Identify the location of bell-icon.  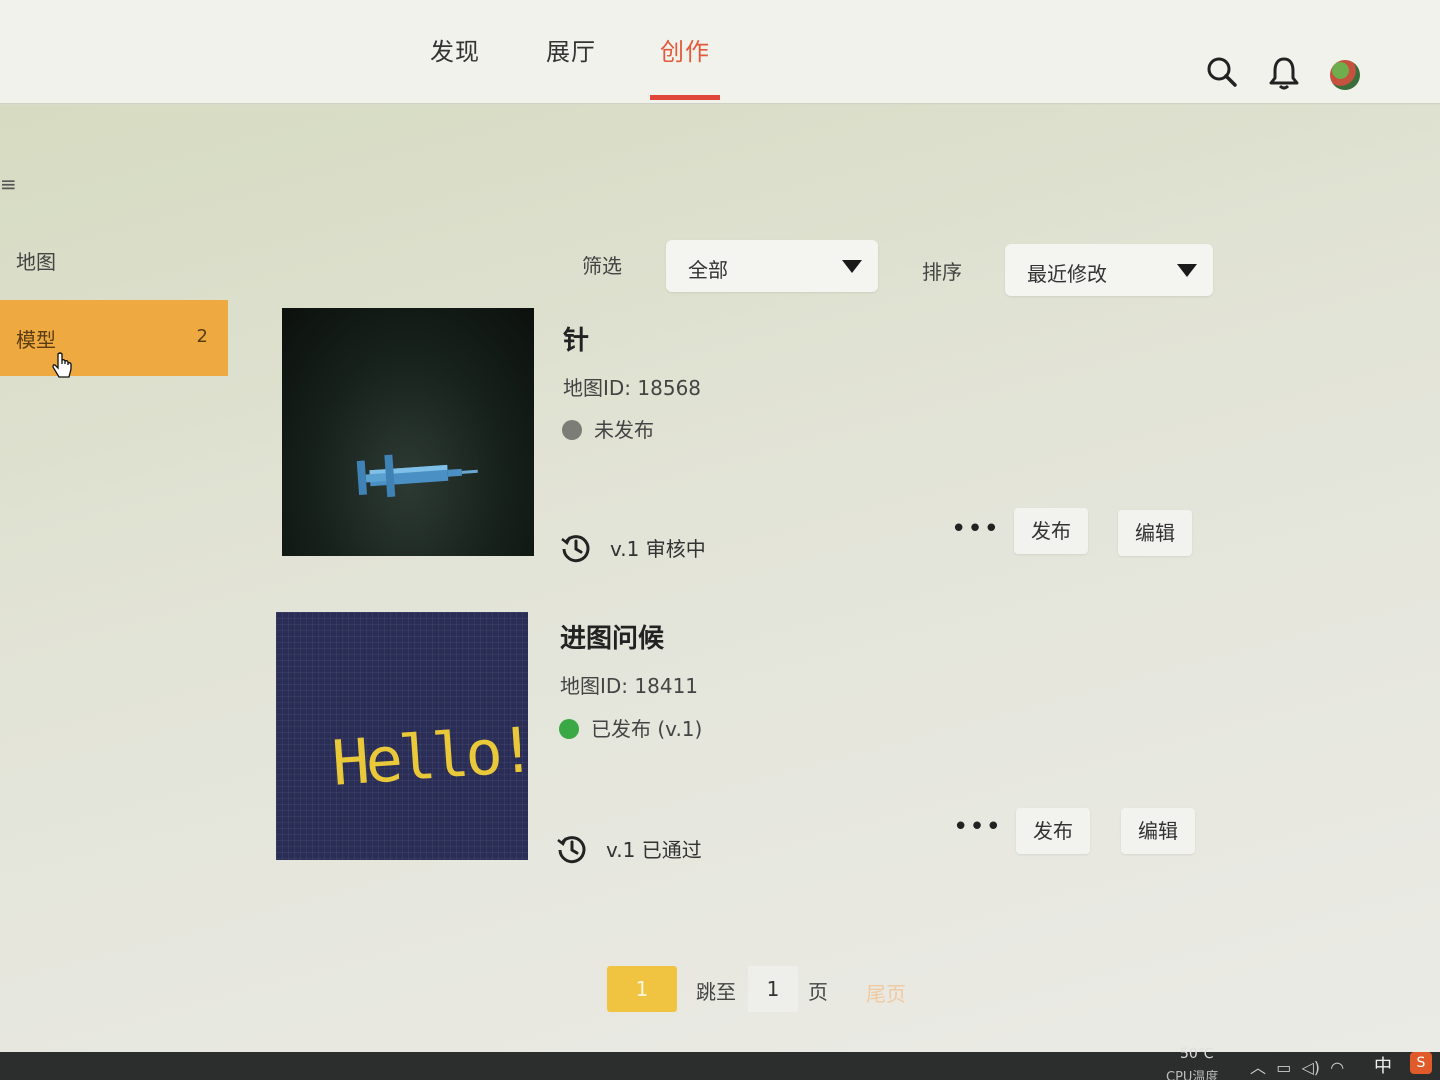
(1284, 75).